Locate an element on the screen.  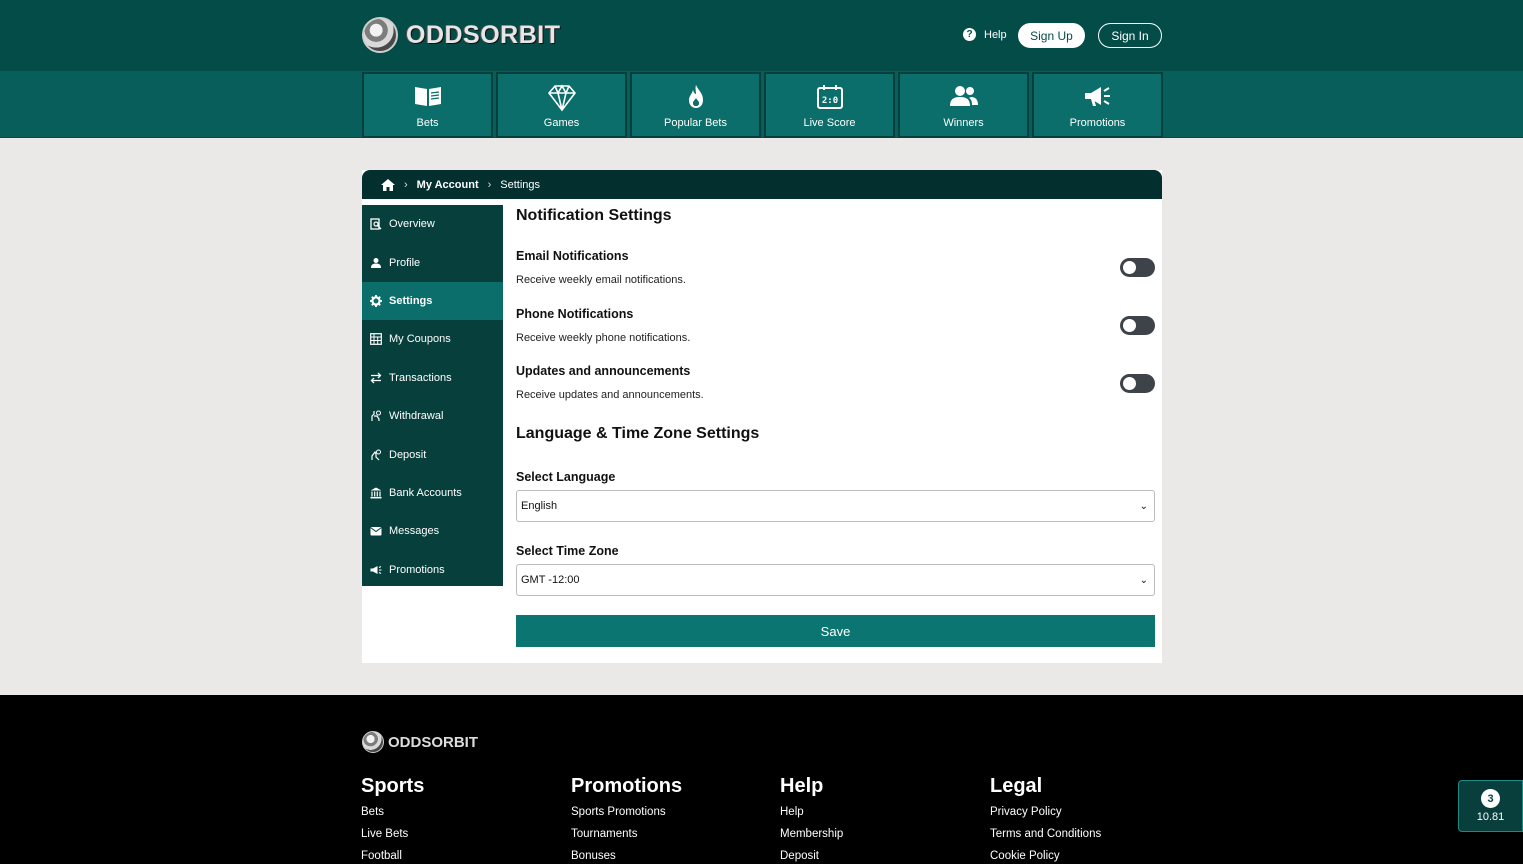
sidebar-item-deposit: Deposit is located at coordinates (432, 454).